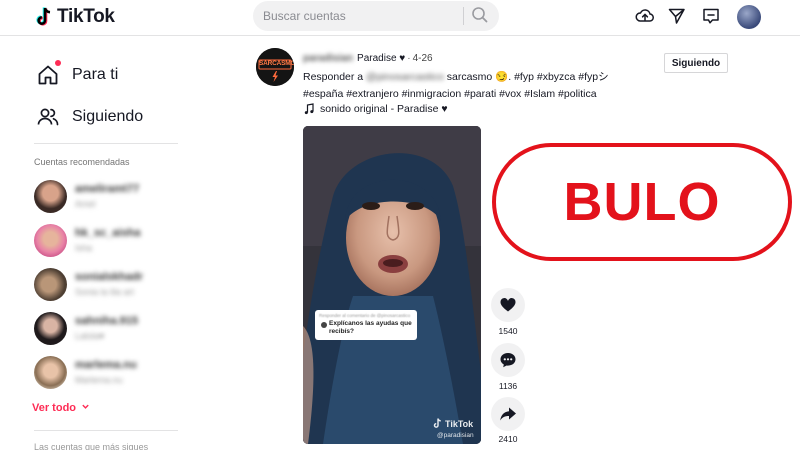 The image size is (800, 450). I want to click on author-avatar-label: SARCASMO, so click(276, 63).